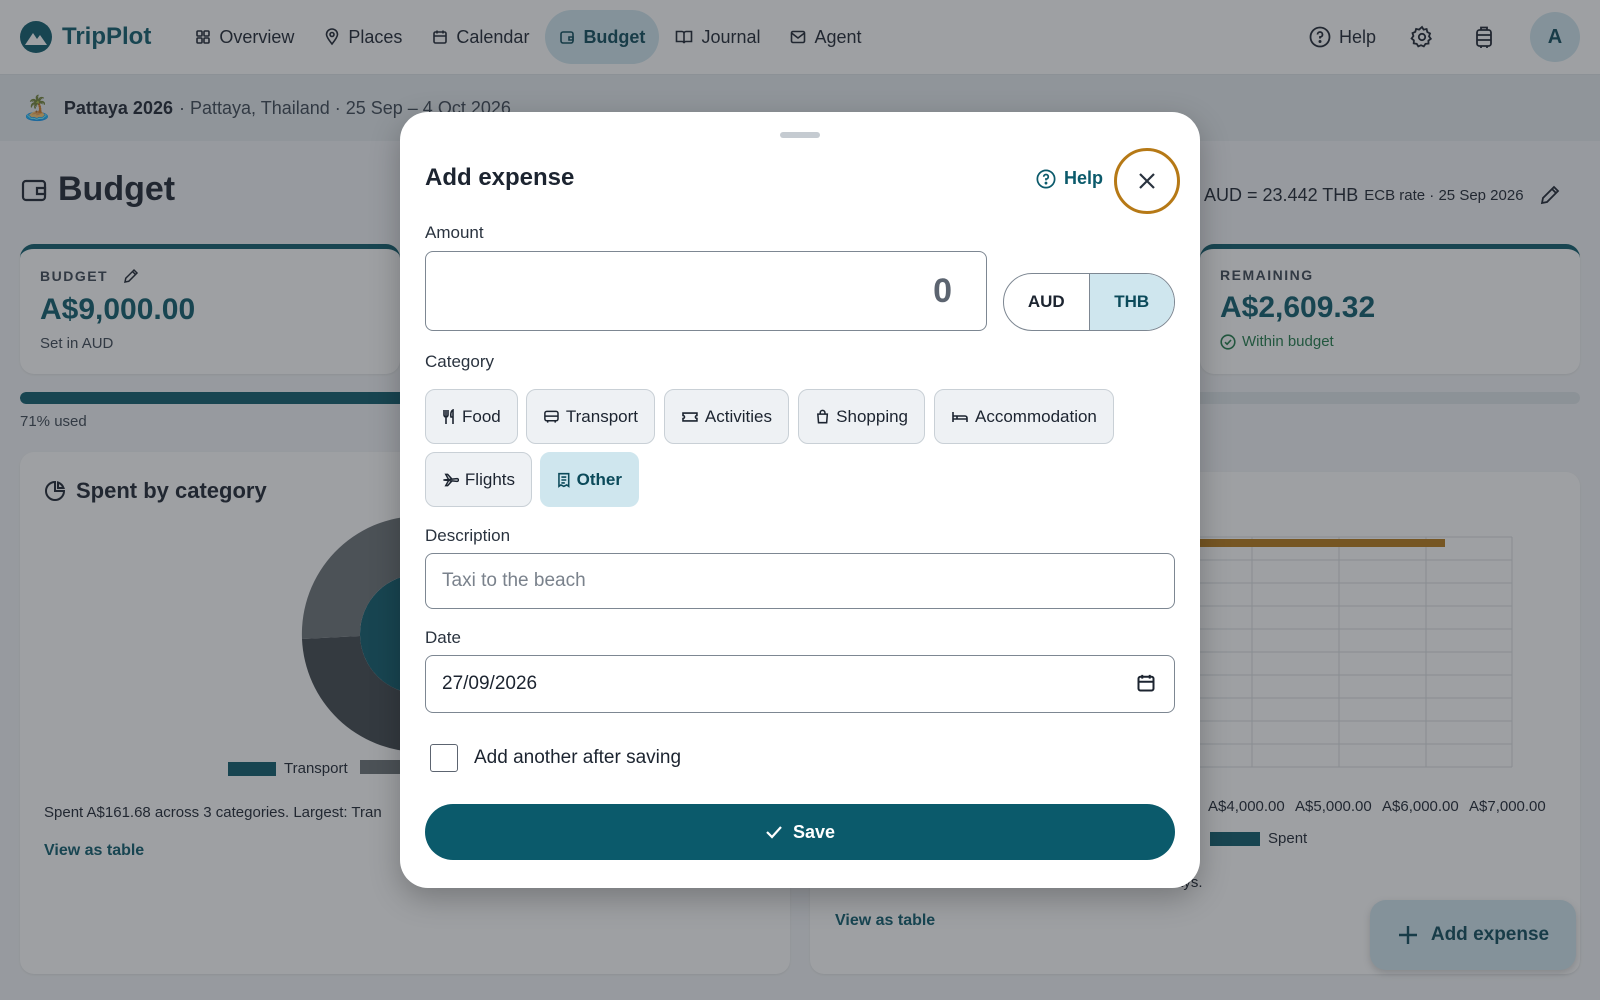 Image resolution: width=1600 pixels, height=1000 pixels. What do you see at coordinates (872, 416) in the screenshot?
I see `category-chip-shopping-label: Shopping` at bounding box center [872, 416].